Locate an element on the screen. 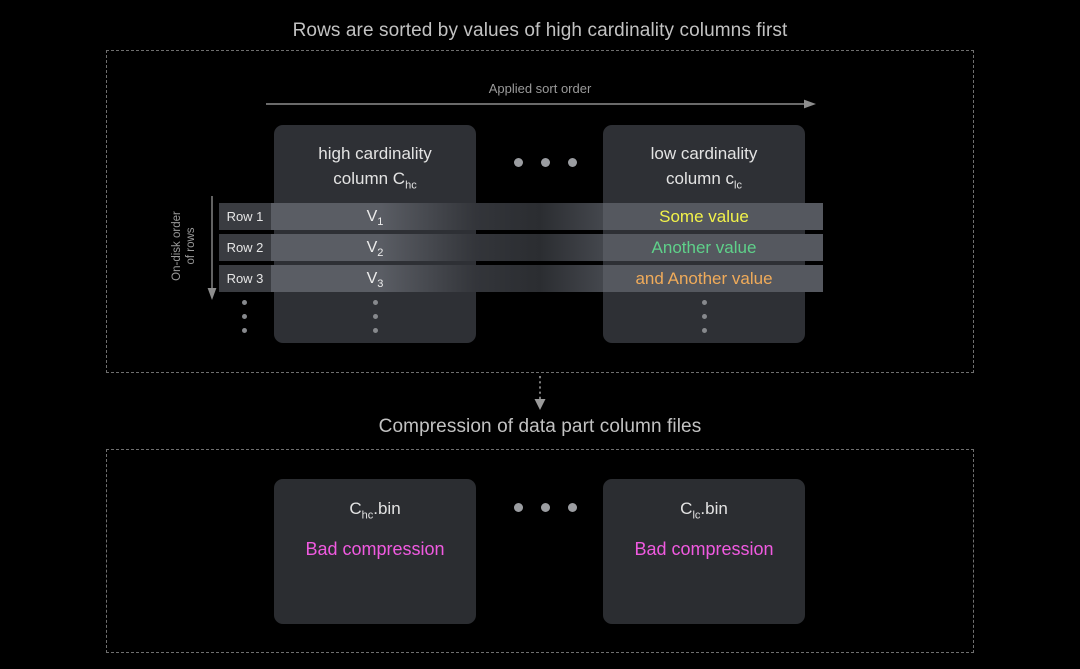 Image resolution: width=1080 pixels, height=669 pixels. lc-bin-file-name: Clc.bin is located at coordinates (704, 510).